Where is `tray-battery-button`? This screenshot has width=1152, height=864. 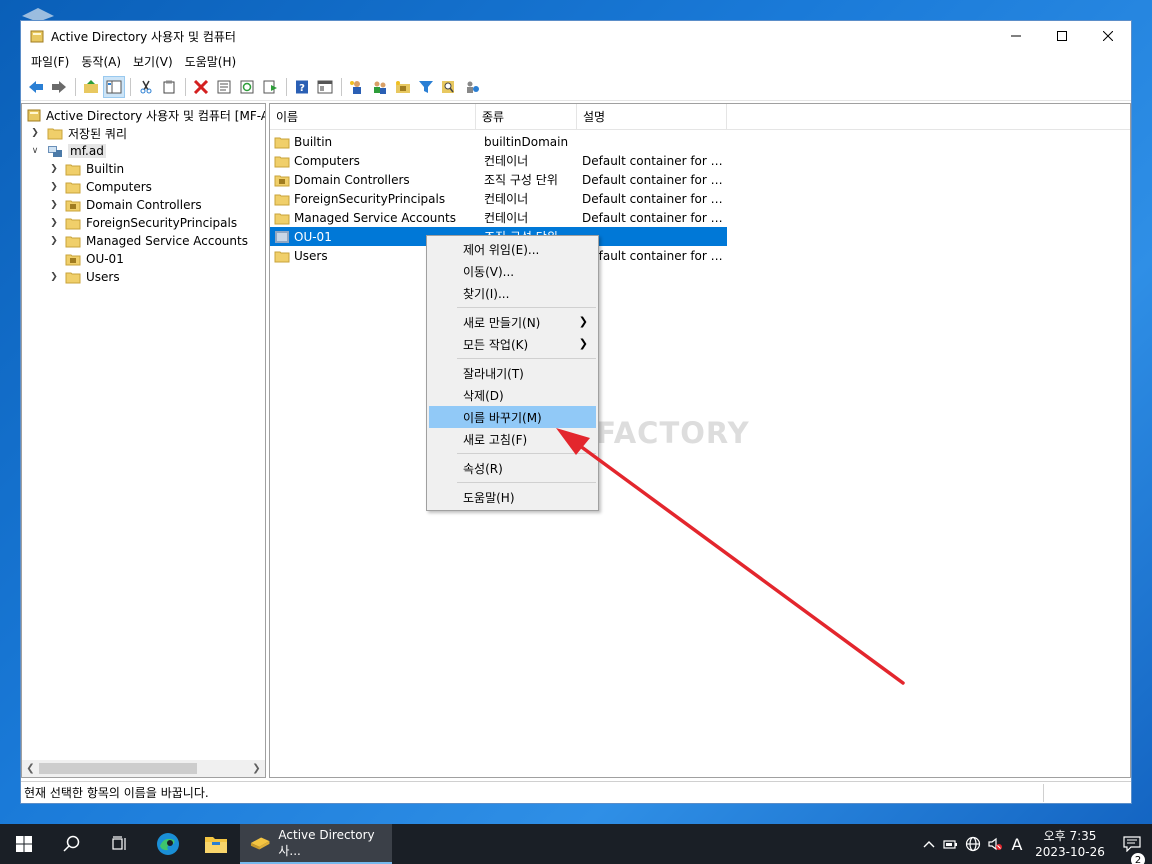
tray-battery-button is located at coordinates (951, 844).